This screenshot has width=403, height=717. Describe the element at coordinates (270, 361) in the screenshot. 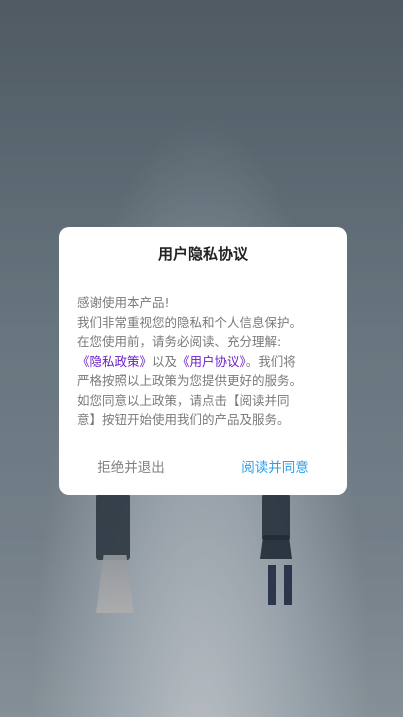

I see `body-line-tail: 。我们将` at that location.